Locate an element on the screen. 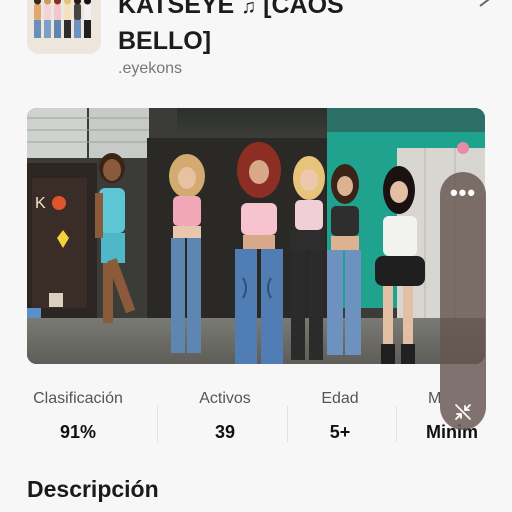  svg-text: K is located at coordinates (40, 203).